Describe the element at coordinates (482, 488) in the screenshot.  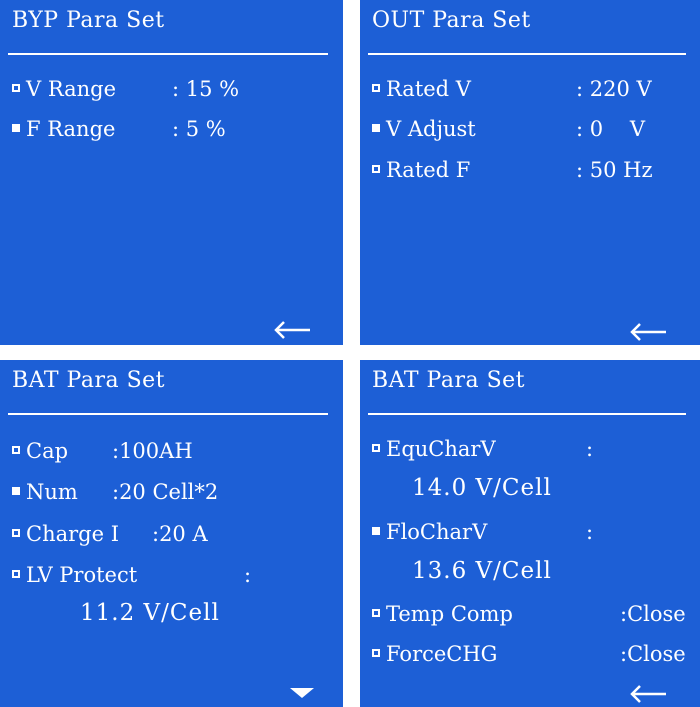
I see `equcharv-value: 14.0 V/Cell` at that location.